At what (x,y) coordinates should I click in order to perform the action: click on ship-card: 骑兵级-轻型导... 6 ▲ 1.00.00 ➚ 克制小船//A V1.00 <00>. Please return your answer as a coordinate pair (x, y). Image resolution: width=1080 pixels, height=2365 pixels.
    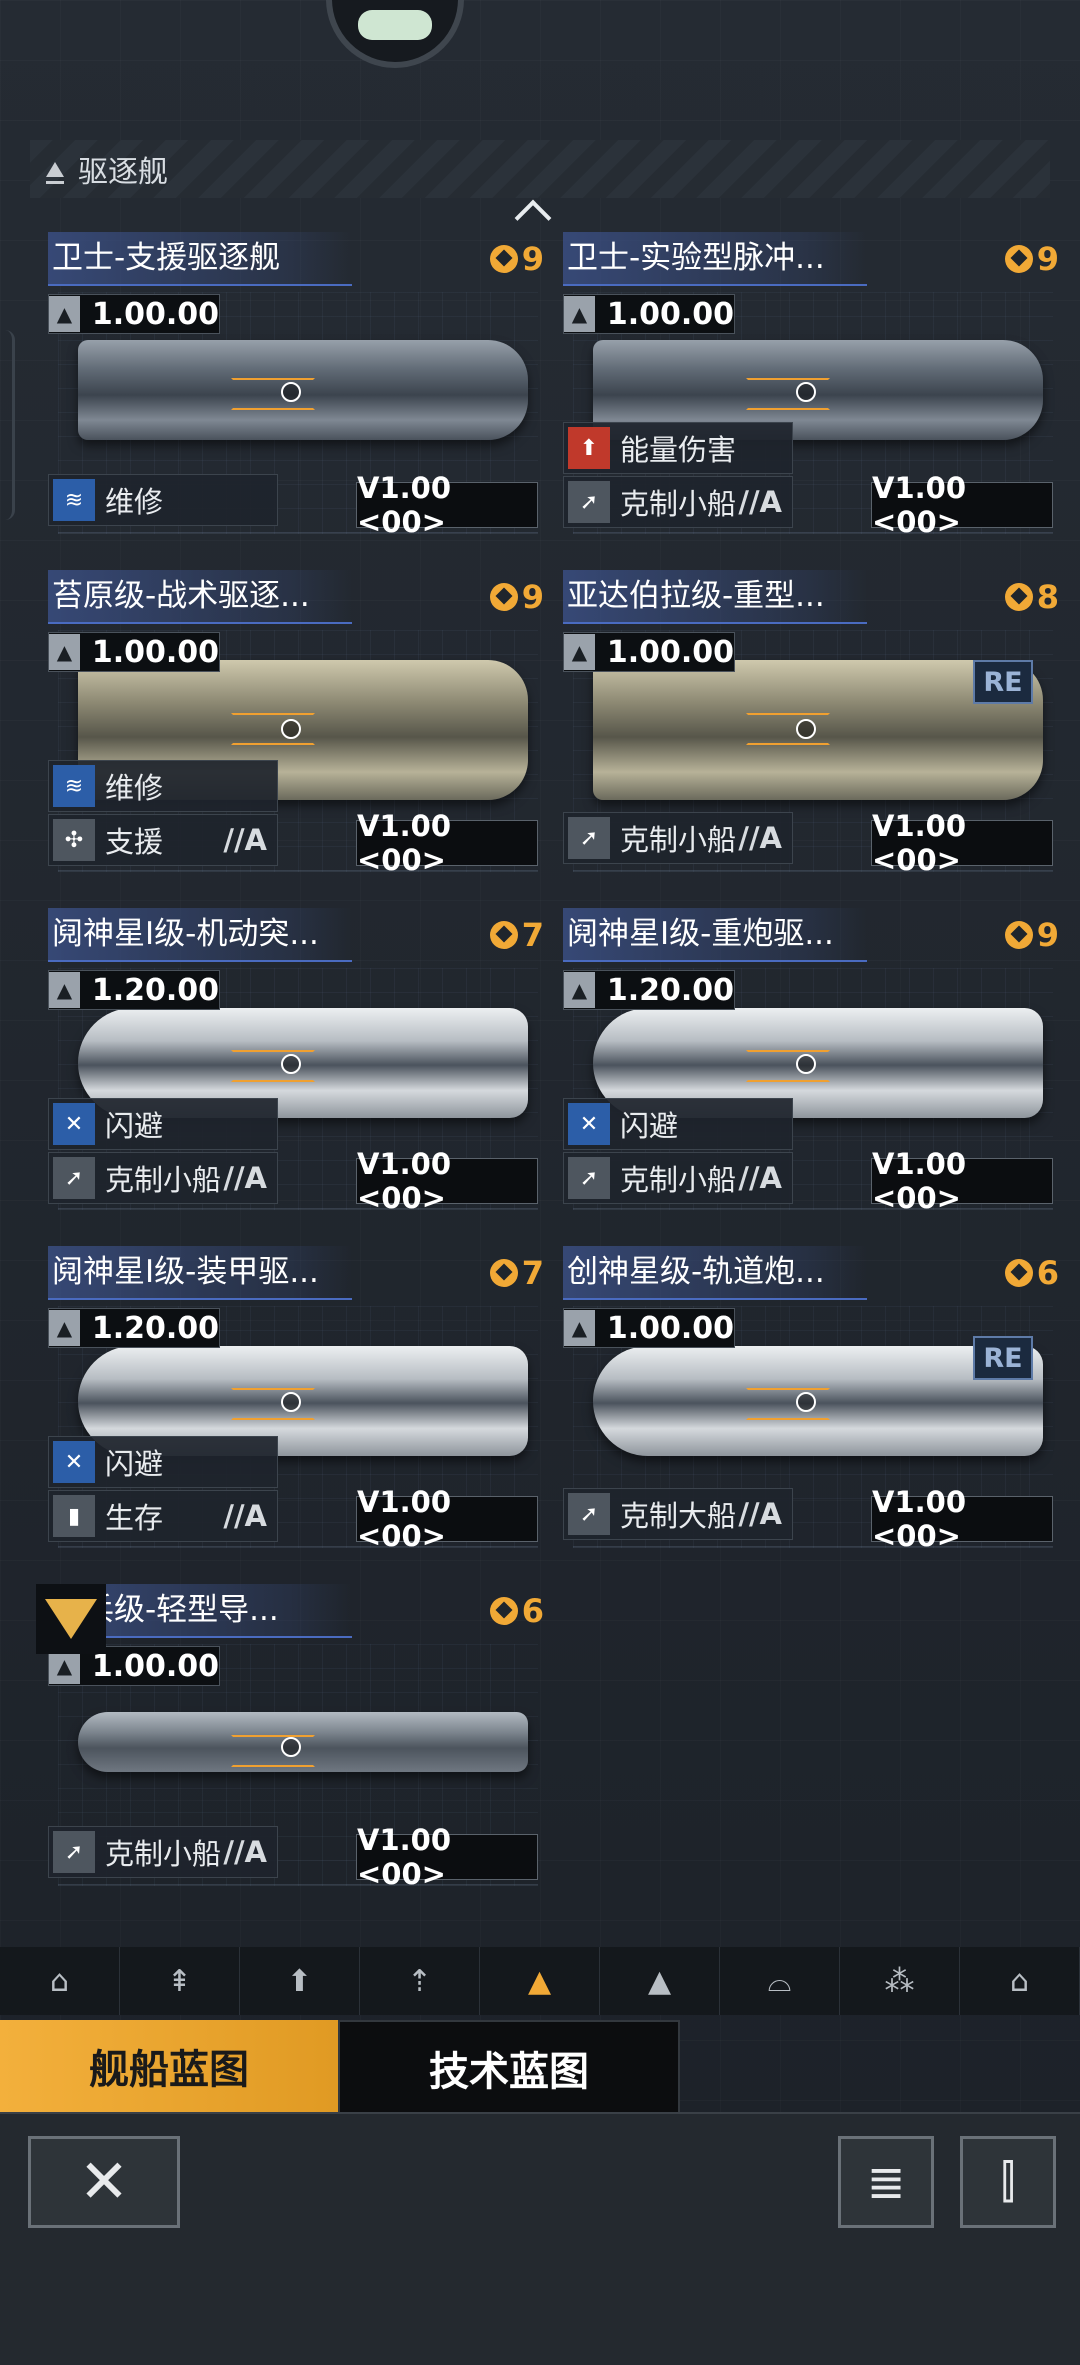
    Looking at the image, I should click on (292, 1739).